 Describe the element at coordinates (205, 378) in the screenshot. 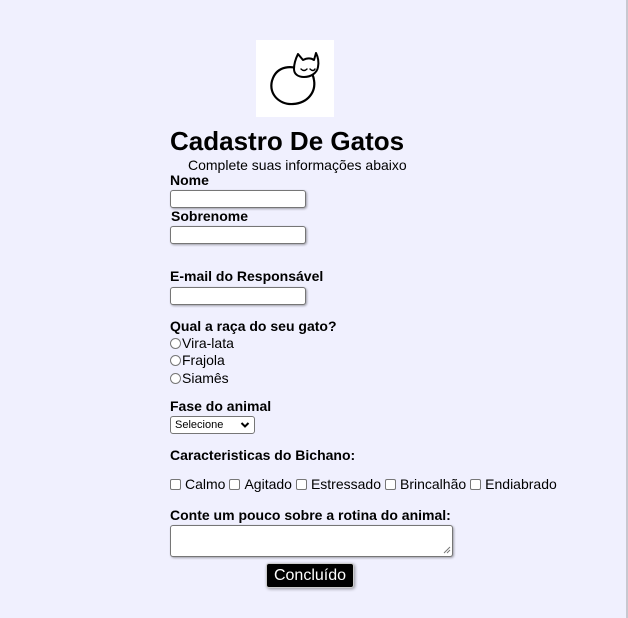

I see `radio-label: Siamês` at that location.